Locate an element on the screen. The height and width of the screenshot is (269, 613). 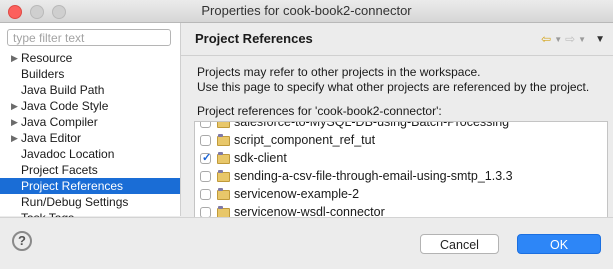
view-menu-icon: ▼ is located at coordinates (600, 39).